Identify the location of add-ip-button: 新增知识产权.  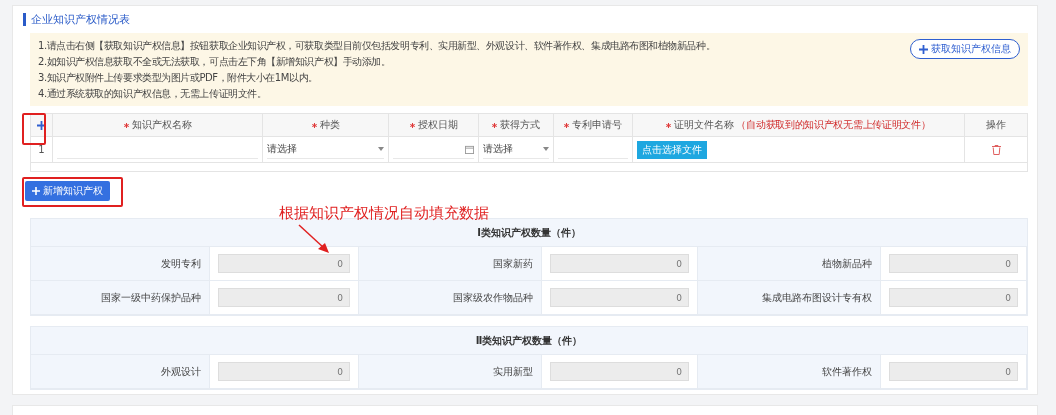
(67, 191).